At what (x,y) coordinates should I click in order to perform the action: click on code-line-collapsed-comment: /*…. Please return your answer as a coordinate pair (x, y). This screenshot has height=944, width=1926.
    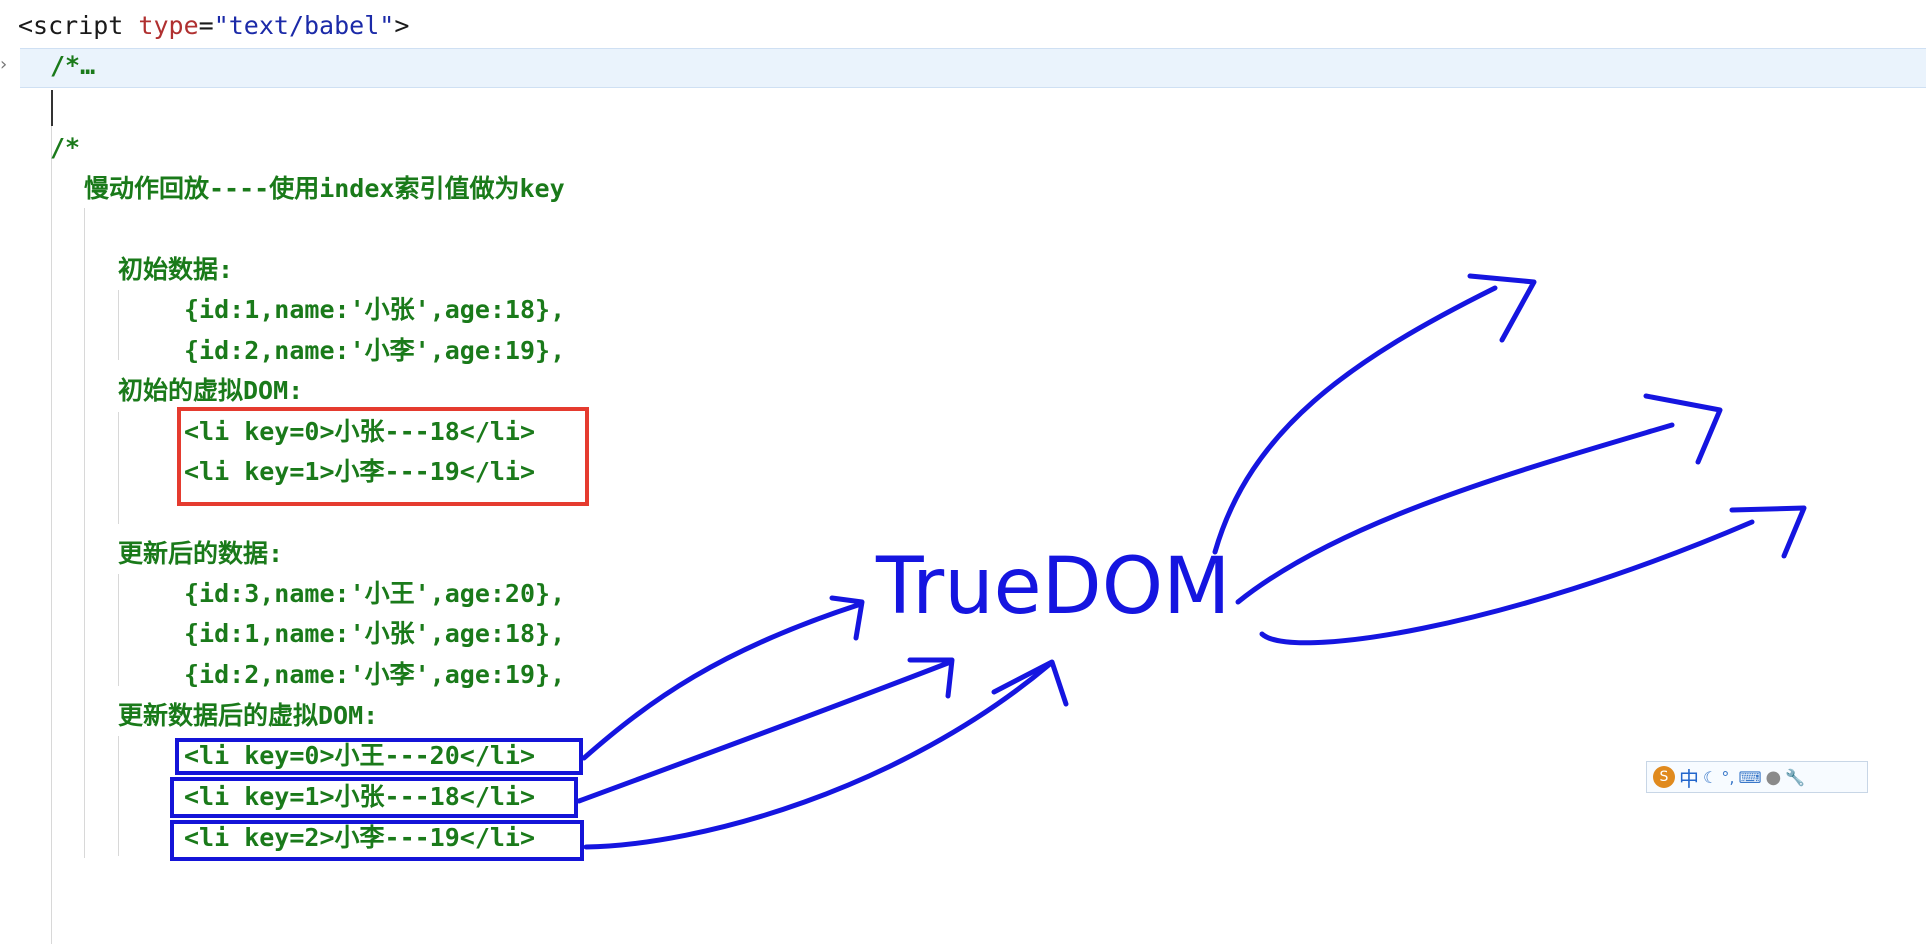
    Looking at the image, I should click on (72, 66).